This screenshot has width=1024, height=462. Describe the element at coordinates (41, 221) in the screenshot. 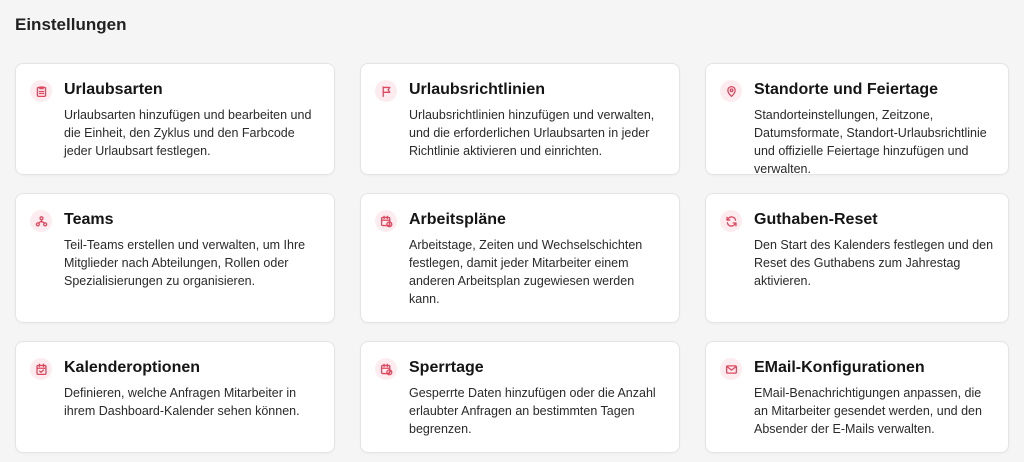

I see `team-hierarchy-icon` at that location.